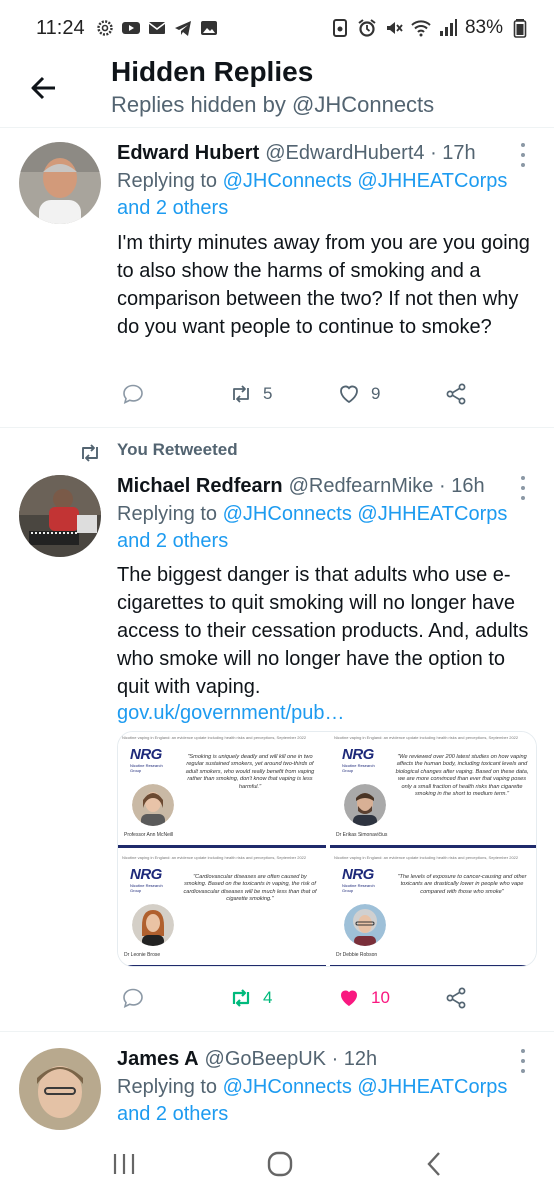 This screenshot has height=1200, width=554. I want to click on page-subtitle: Replies hidden by @JHConnects, so click(273, 104).